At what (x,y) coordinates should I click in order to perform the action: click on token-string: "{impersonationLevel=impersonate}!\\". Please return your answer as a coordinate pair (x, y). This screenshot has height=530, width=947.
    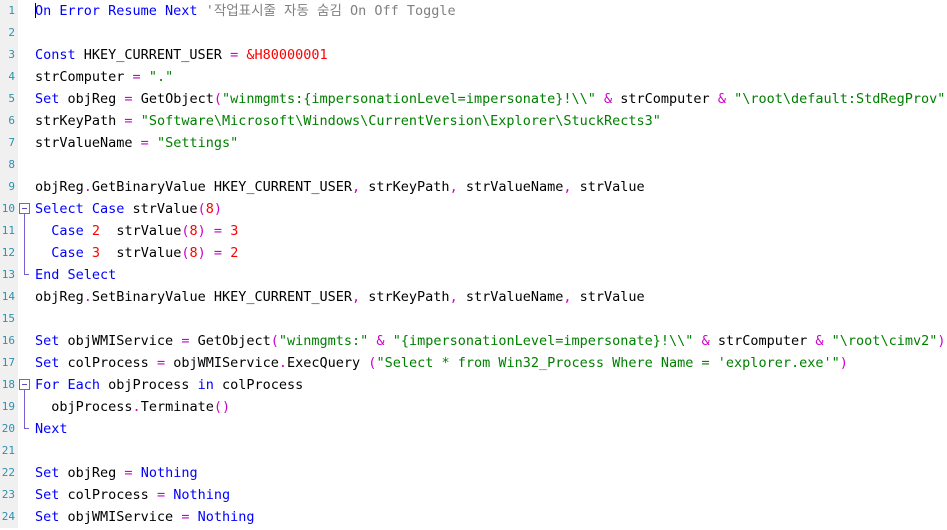
    Looking at the image, I should click on (543, 341).